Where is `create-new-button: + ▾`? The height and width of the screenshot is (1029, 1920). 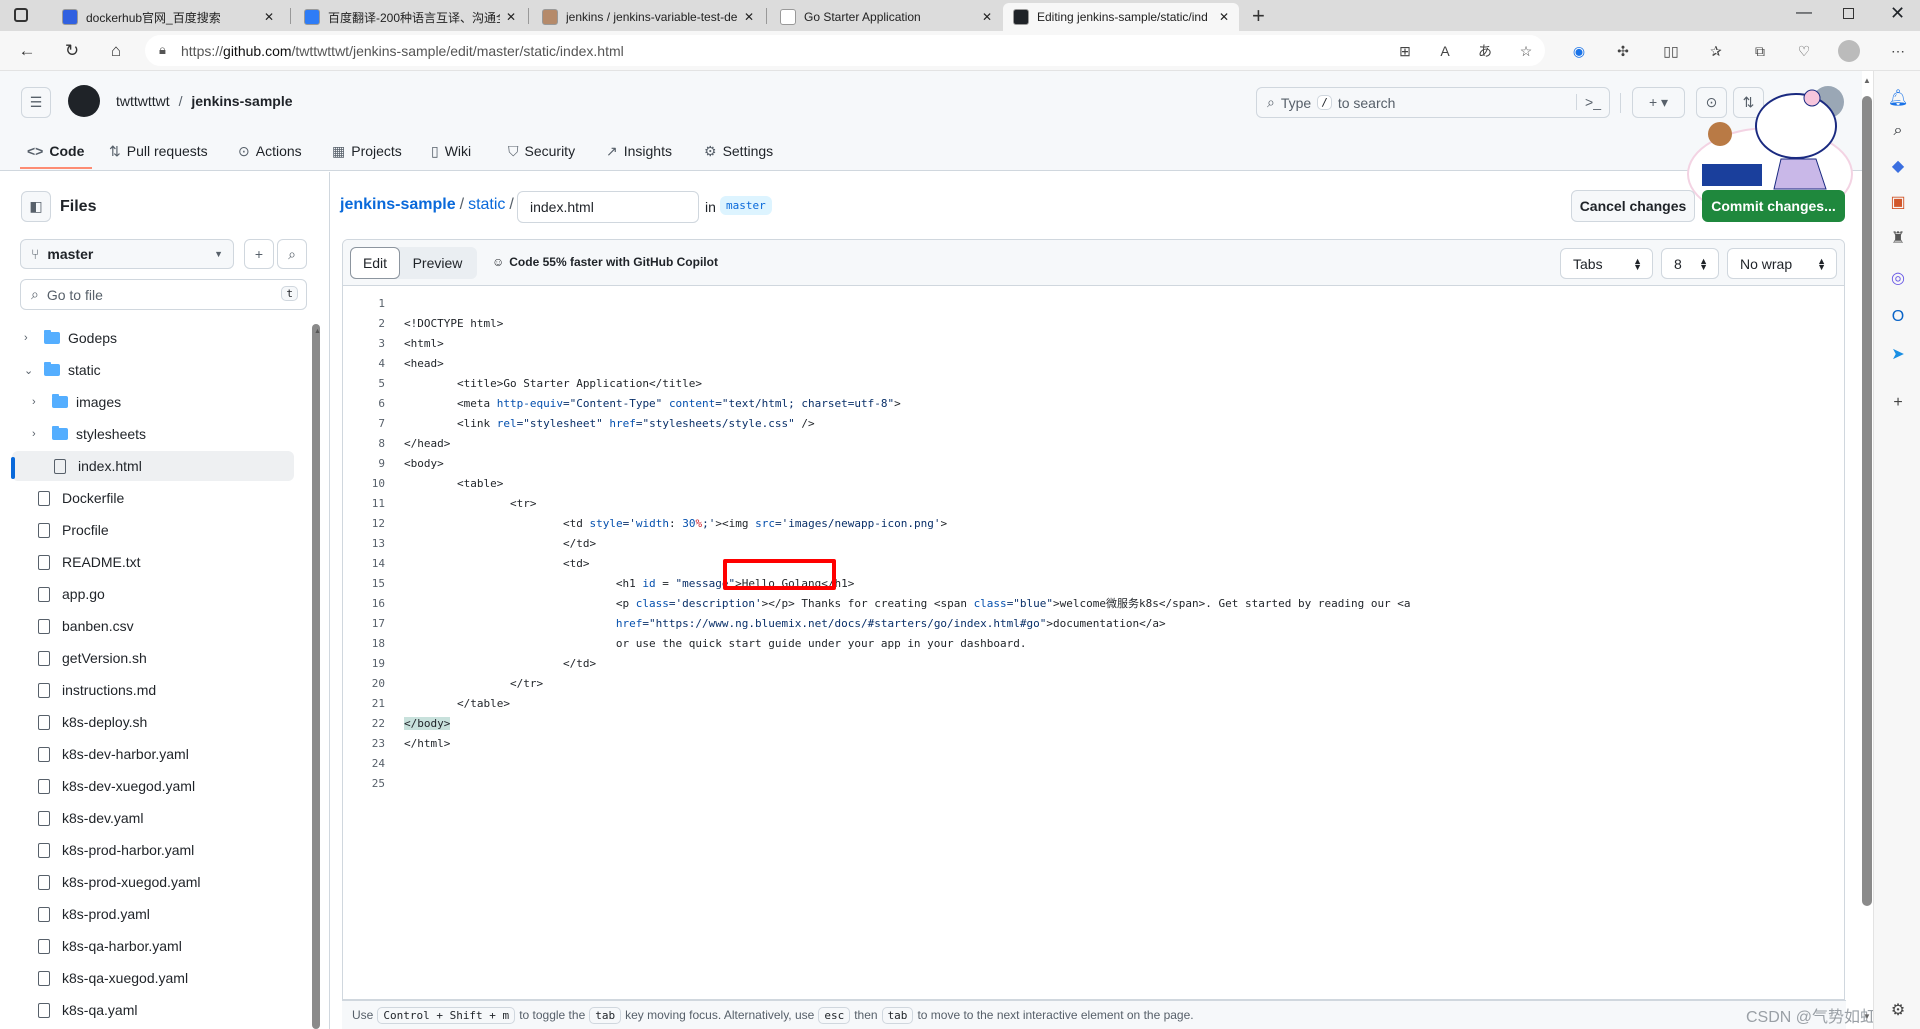 create-new-button: + ▾ is located at coordinates (1658, 102).